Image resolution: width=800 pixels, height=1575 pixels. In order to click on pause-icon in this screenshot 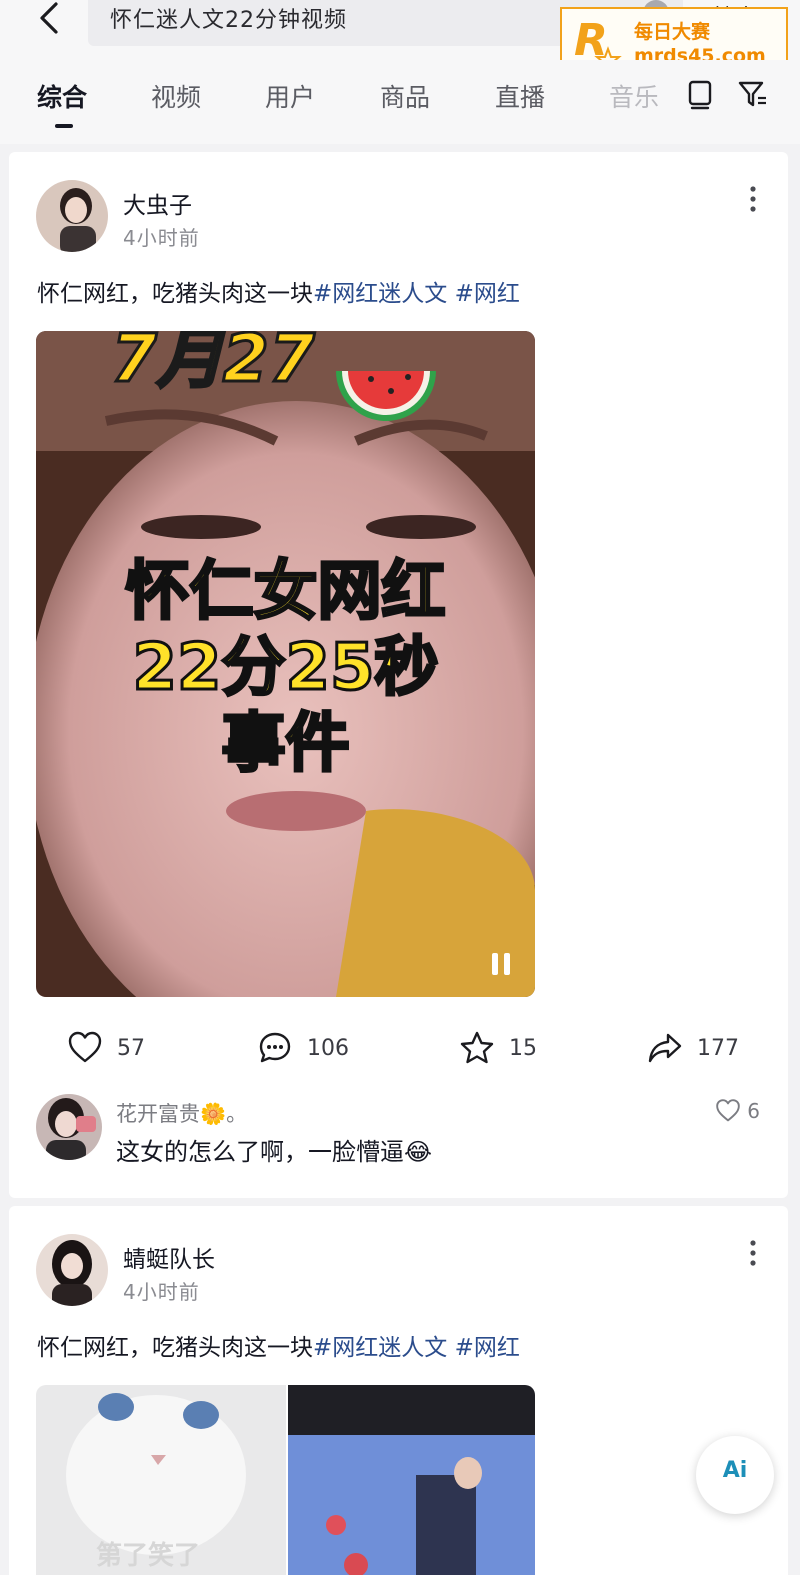, I will do `click(501, 964)`.